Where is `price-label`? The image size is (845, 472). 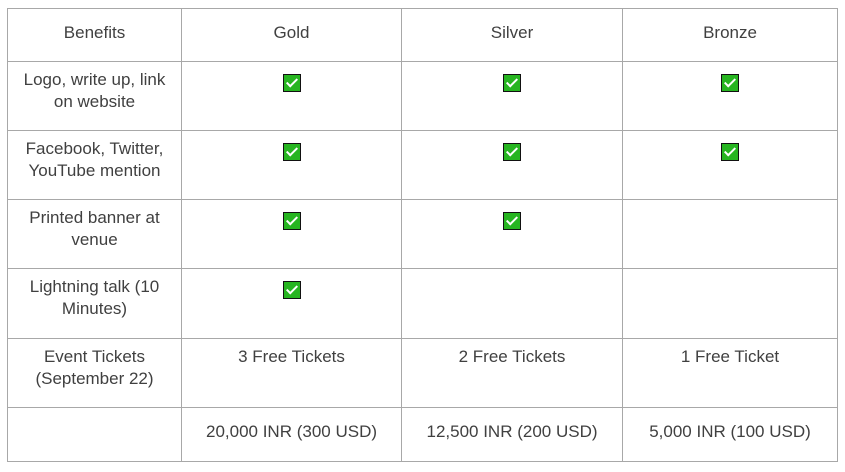 price-label is located at coordinates (94, 434).